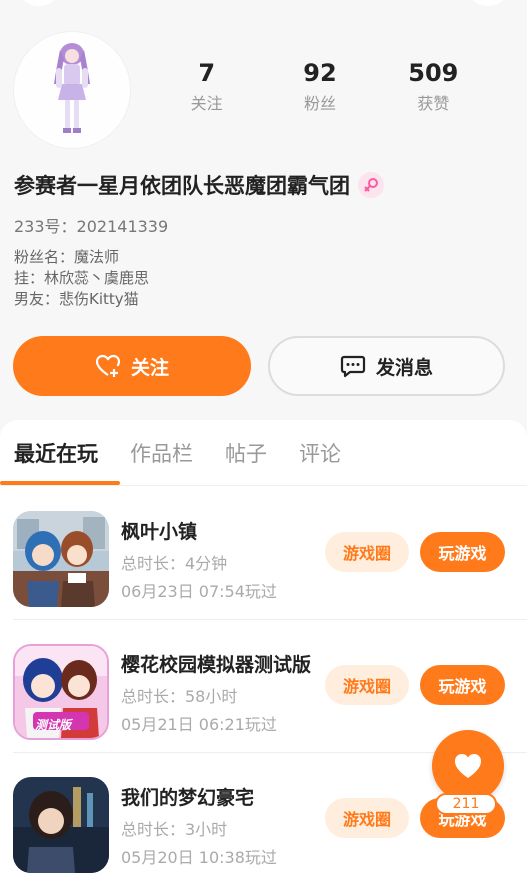  What do you see at coordinates (76, 299) in the screenshot?
I see `bio-line: 男友：悲伤Kitty猫` at bounding box center [76, 299].